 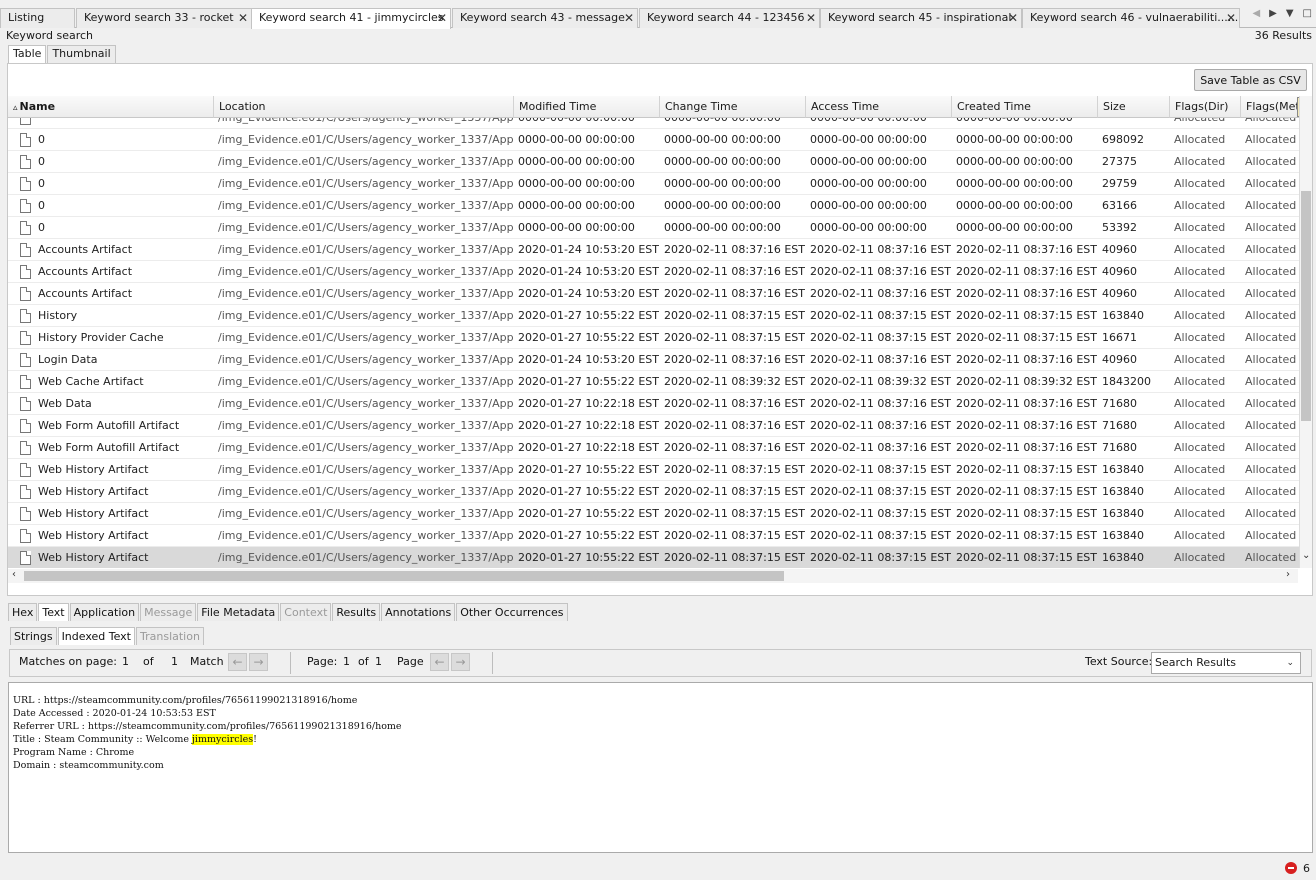 I want to click on column-header: Location, so click(x=364, y=107).